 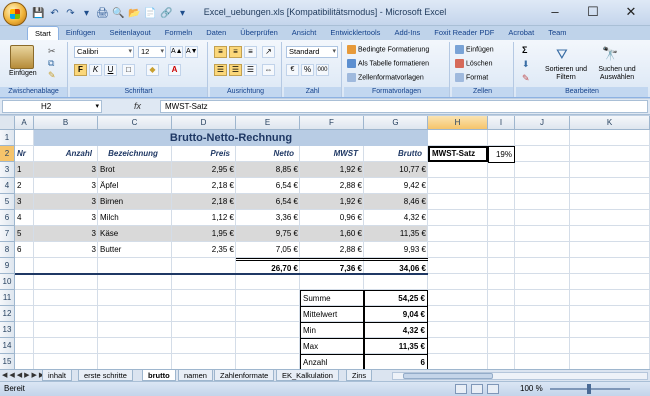 What do you see at coordinates (396, 123) in the screenshot?
I see `column-header-g: G` at bounding box center [396, 123].